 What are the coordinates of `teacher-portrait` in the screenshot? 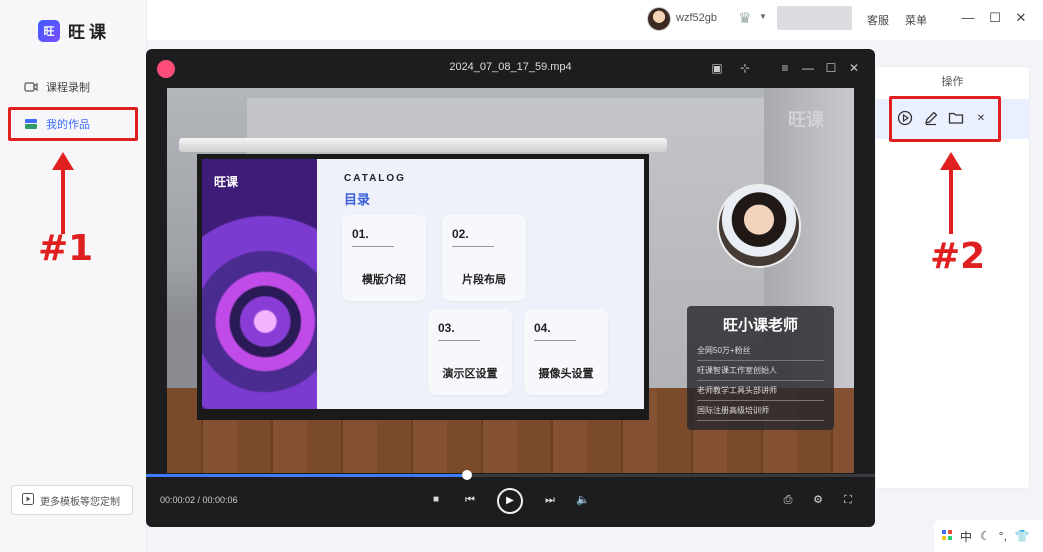 It's located at (759, 226).